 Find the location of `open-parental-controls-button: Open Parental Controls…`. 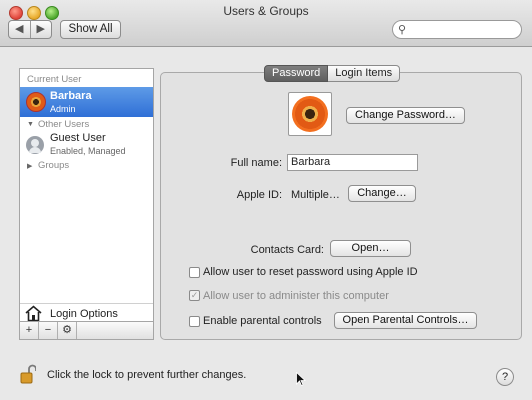

open-parental-controls-button: Open Parental Controls… is located at coordinates (405, 320).